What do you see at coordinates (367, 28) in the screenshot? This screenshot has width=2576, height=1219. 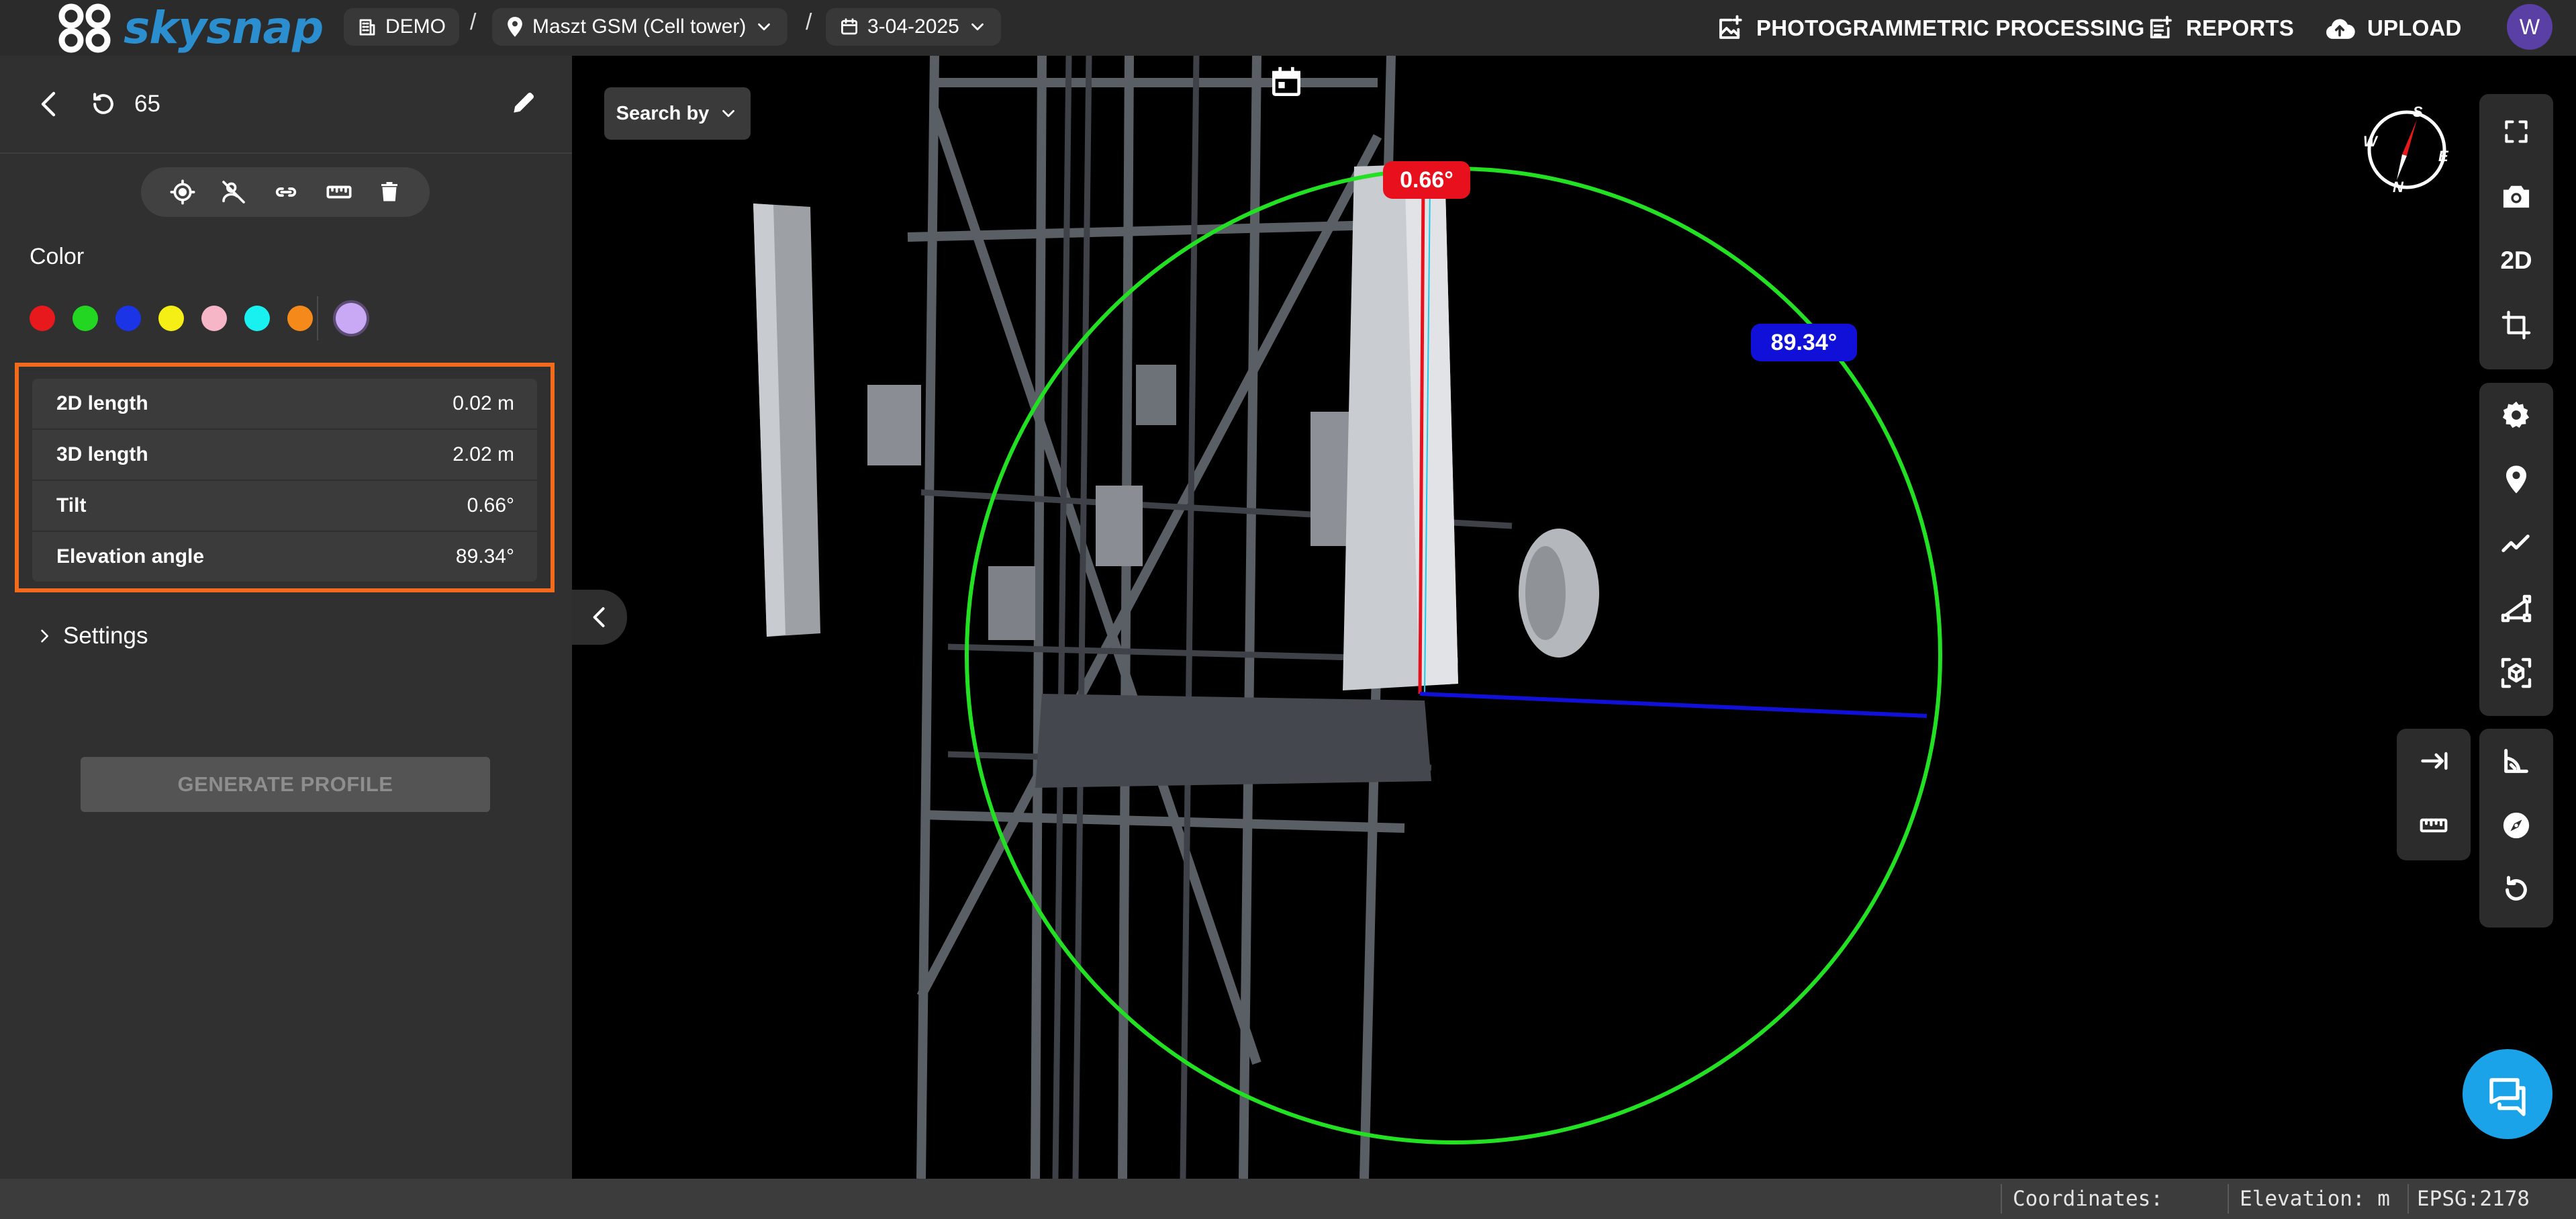 I see `building-icon` at bounding box center [367, 28].